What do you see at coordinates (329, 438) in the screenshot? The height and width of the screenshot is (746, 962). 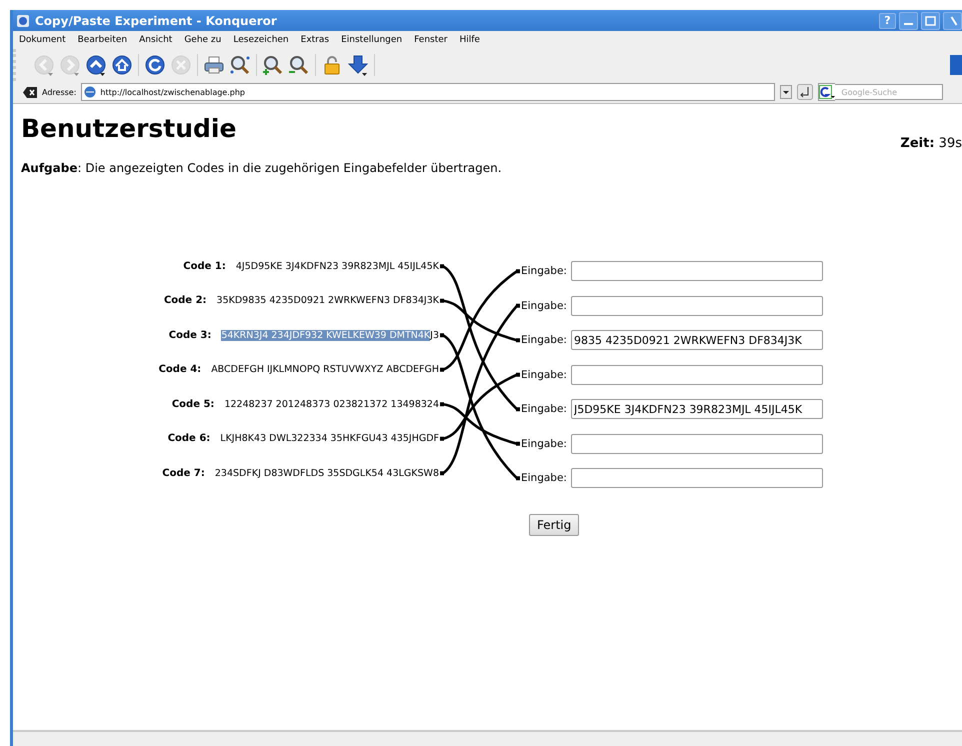 I see `code-text: LKJH8K43 DWL322334 35HKFGU43 435JHGDF` at bounding box center [329, 438].